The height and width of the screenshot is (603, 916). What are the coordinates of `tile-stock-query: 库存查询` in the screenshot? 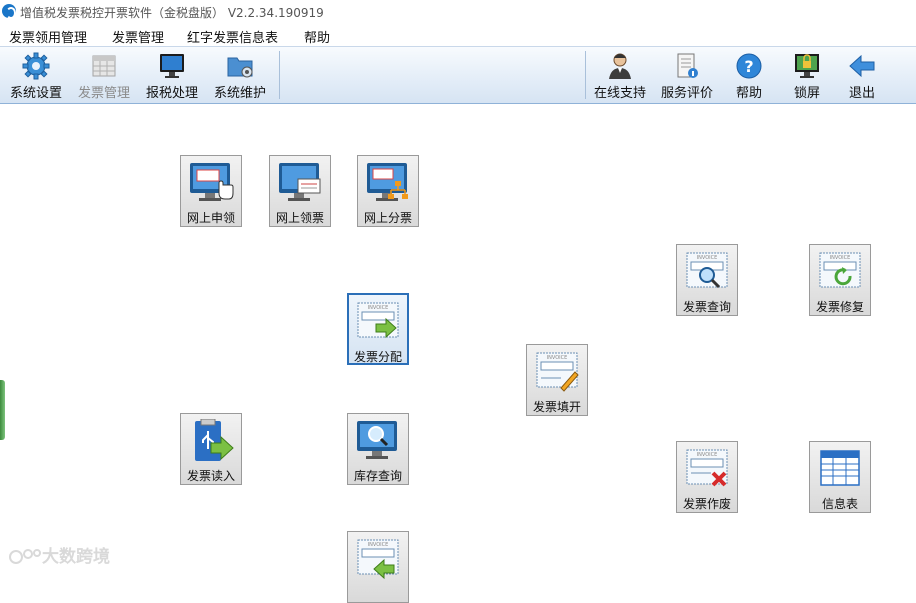 It's located at (378, 449).